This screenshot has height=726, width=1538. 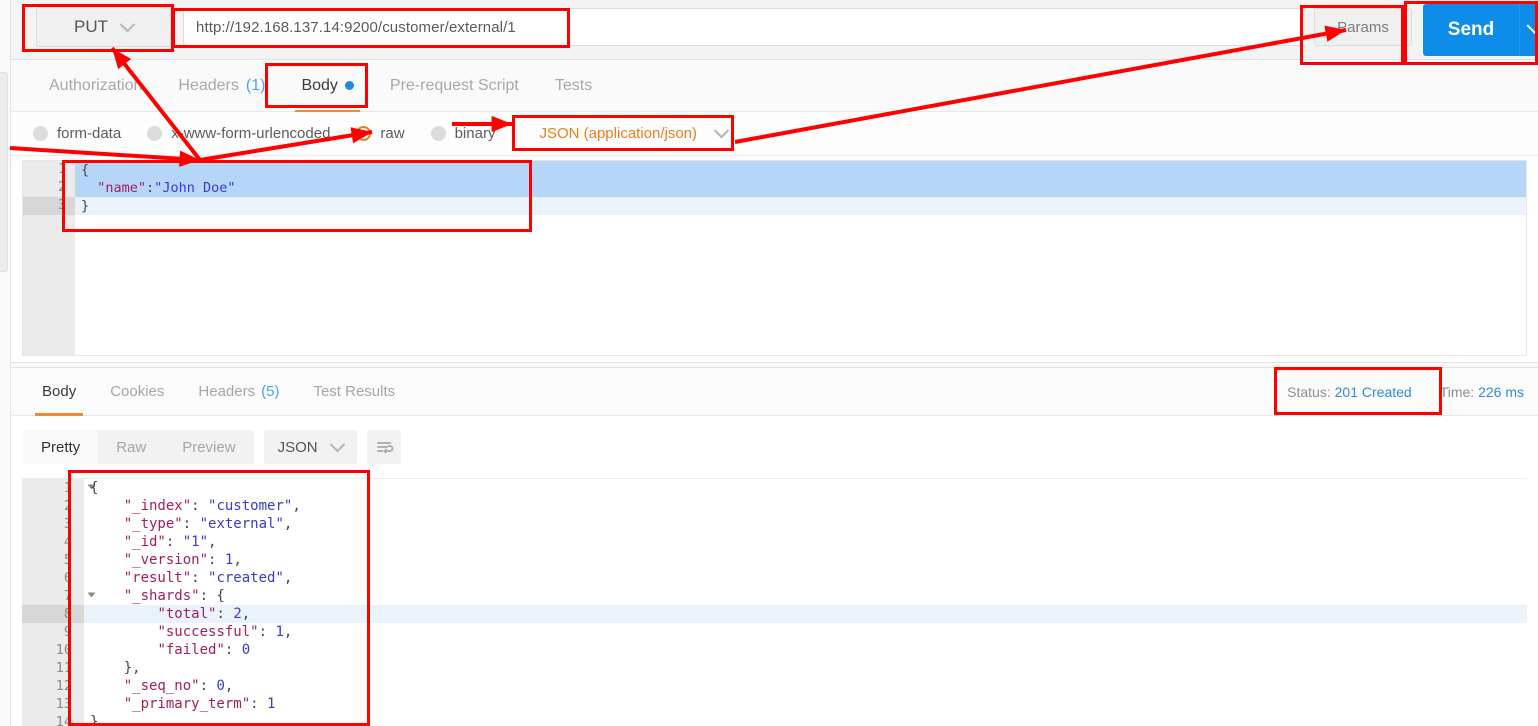 What do you see at coordinates (137, 392) in the screenshot?
I see `response-tab-cookies: Cookies` at bounding box center [137, 392].